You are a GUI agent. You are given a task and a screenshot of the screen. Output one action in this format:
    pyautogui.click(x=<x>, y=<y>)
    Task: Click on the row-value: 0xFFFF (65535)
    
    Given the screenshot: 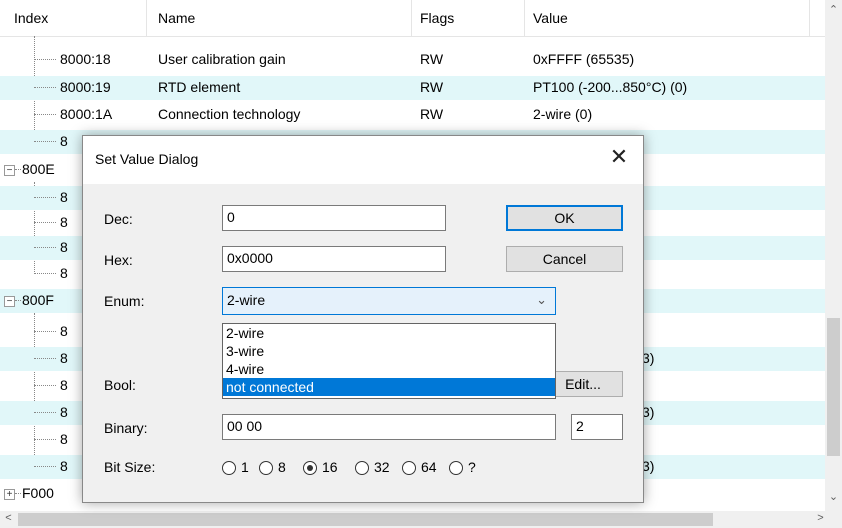 What is the action you would take?
    pyautogui.click(x=584, y=59)
    